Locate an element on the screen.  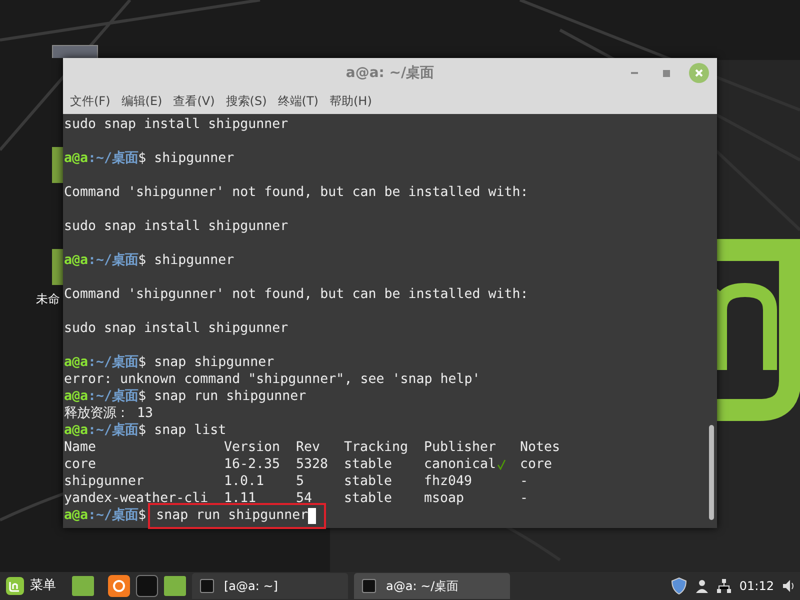
menu-item: 终端(T) is located at coordinates (298, 101).